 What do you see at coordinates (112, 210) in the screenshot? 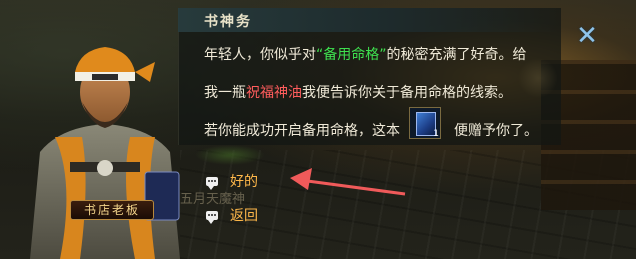
I see `npc-name-plate: 书店老板` at bounding box center [112, 210].